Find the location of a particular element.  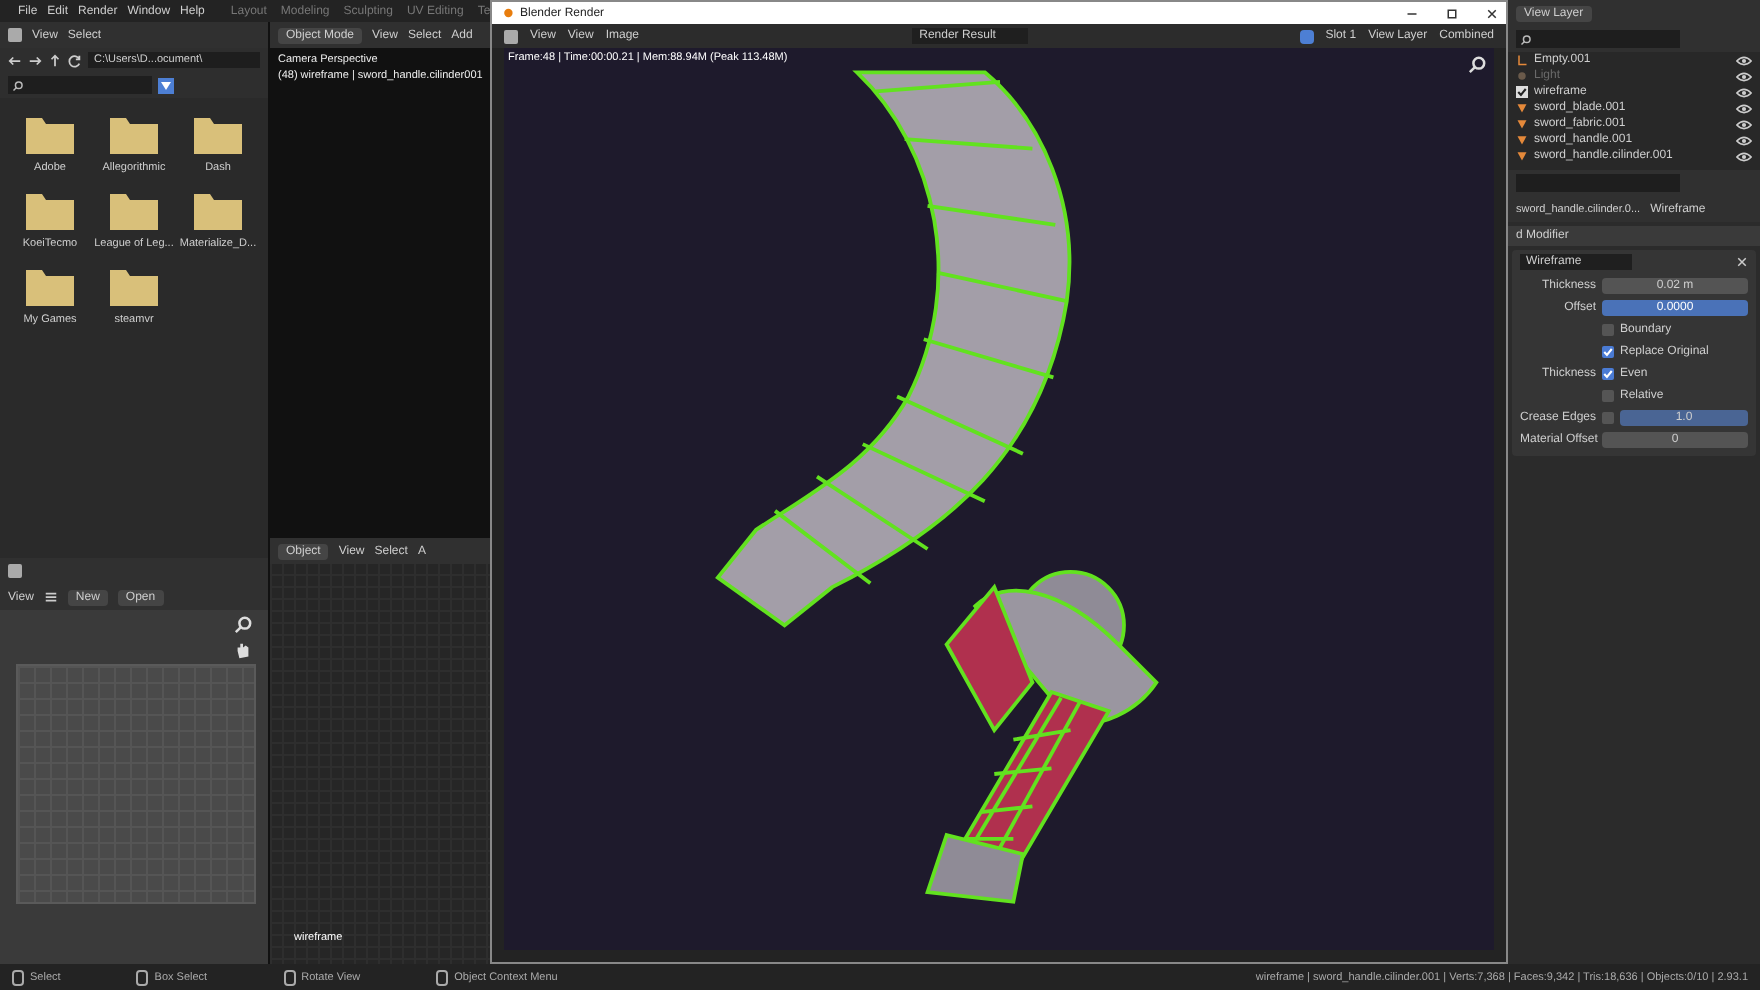

collection-checkbox is located at coordinates (1522, 92).